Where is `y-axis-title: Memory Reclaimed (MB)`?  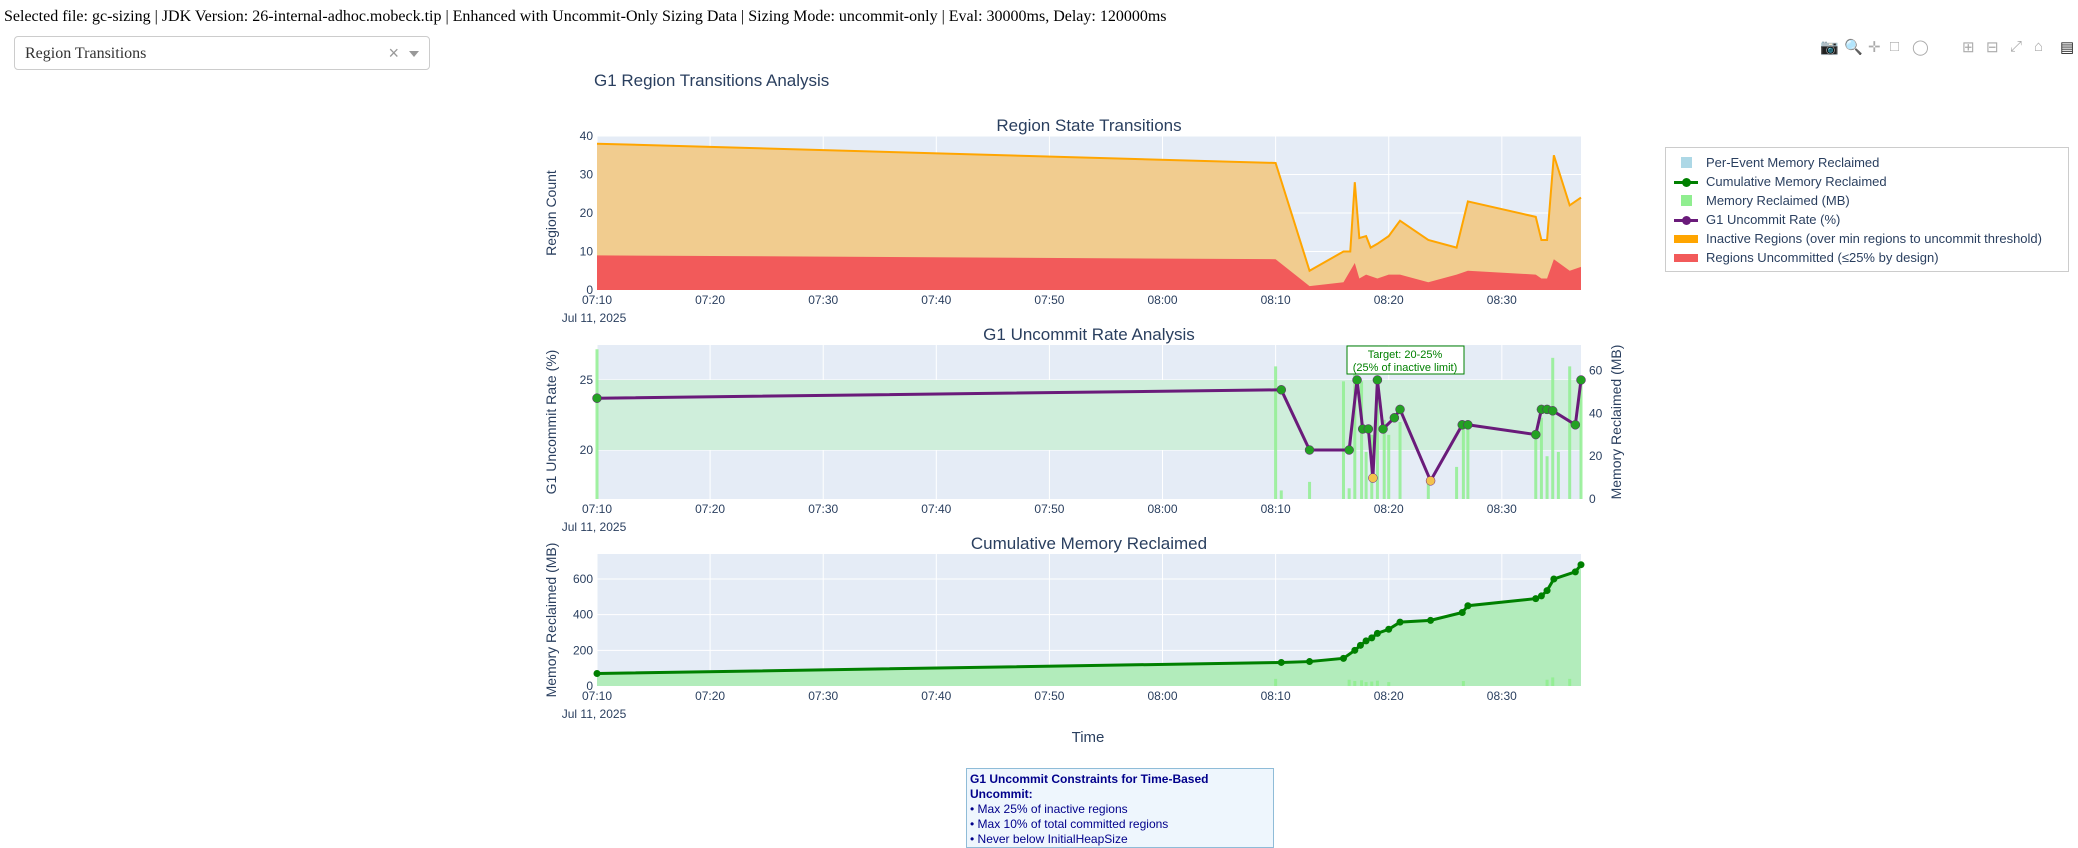 y-axis-title: Memory Reclaimed (MB) is located at coordinates (551, 620).